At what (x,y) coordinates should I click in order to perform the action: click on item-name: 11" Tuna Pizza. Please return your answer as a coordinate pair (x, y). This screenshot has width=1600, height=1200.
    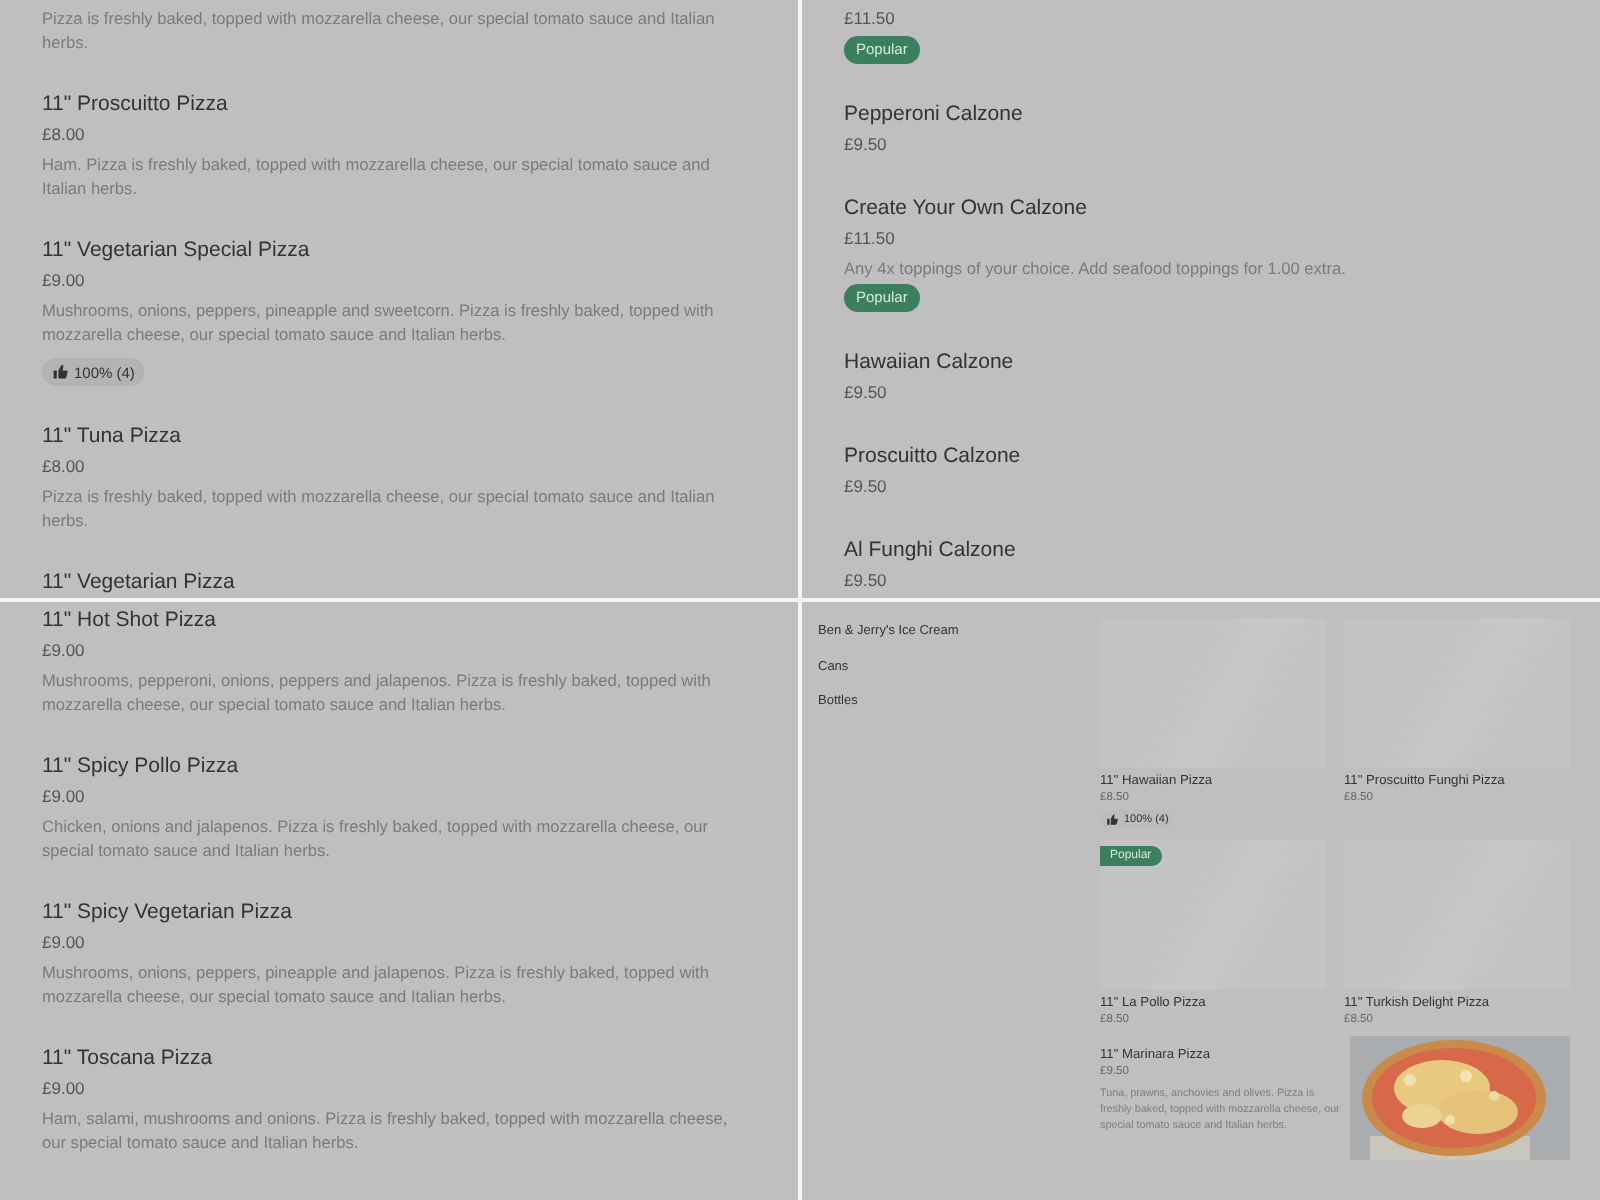
    Looking at the image, I should click on (111, 436).